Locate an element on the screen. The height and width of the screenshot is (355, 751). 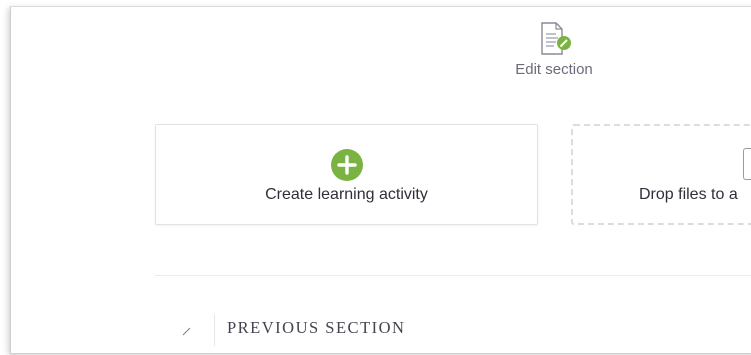
file-upload-icon is located at coordinates (747, 164).